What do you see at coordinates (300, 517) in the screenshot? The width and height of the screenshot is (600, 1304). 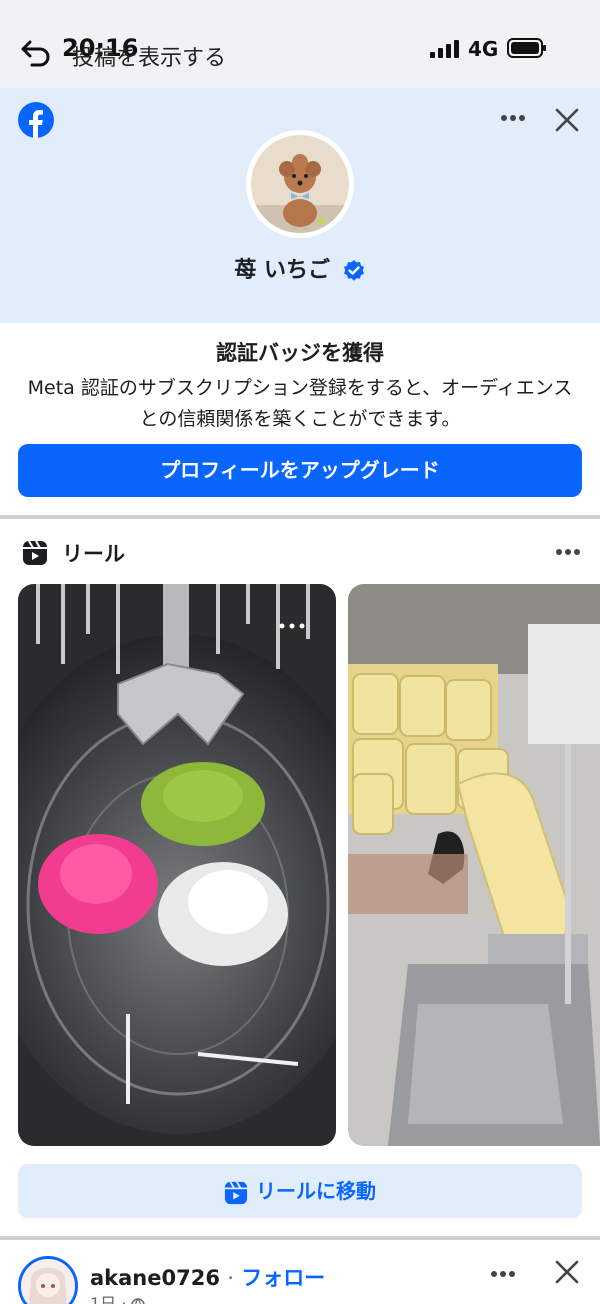 I see `section-divider` at bounding box center [300, 517].